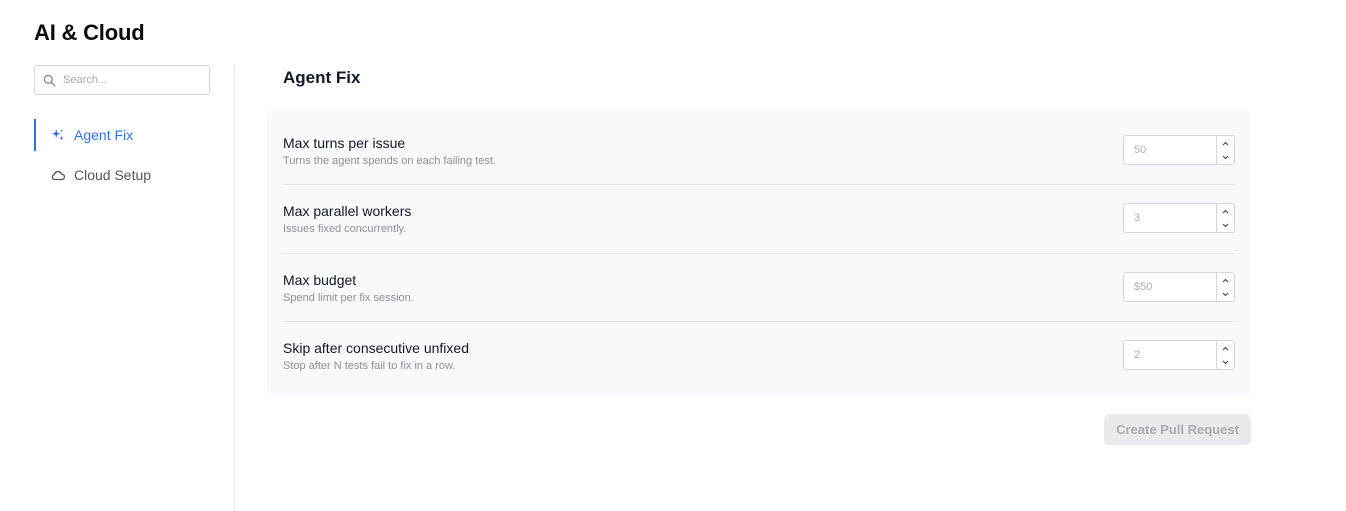 The width and height of the screenshot is (1346, 511). I want to click on skip-after-unfixed-stepper, so click(1179, 355).